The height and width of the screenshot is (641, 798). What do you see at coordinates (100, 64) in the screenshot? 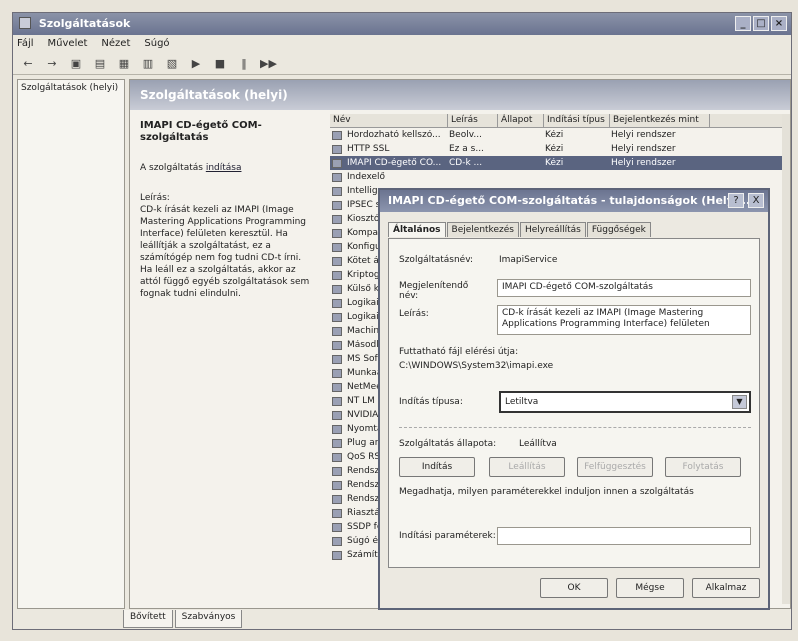
I see `properties-icon: ▤` at bounding box center [100, 64].